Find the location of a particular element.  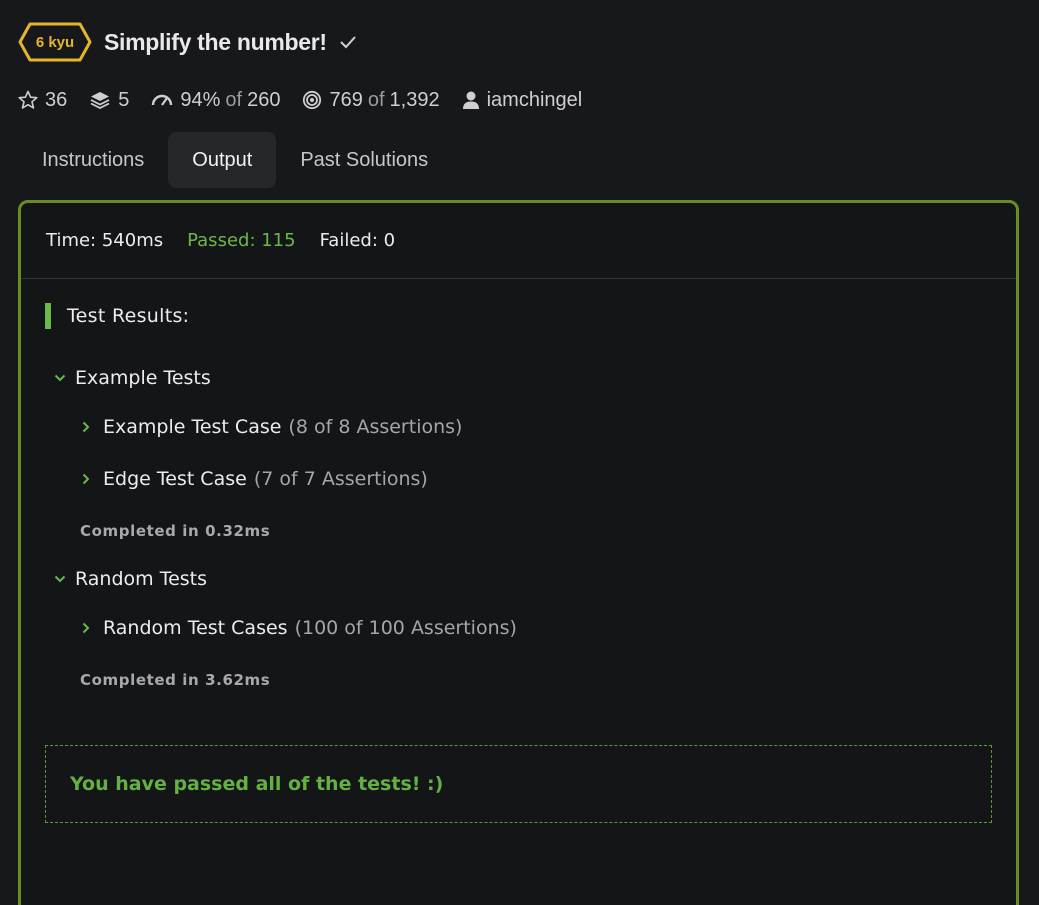

collections-count: 5 is located at coordinates (124, 99).